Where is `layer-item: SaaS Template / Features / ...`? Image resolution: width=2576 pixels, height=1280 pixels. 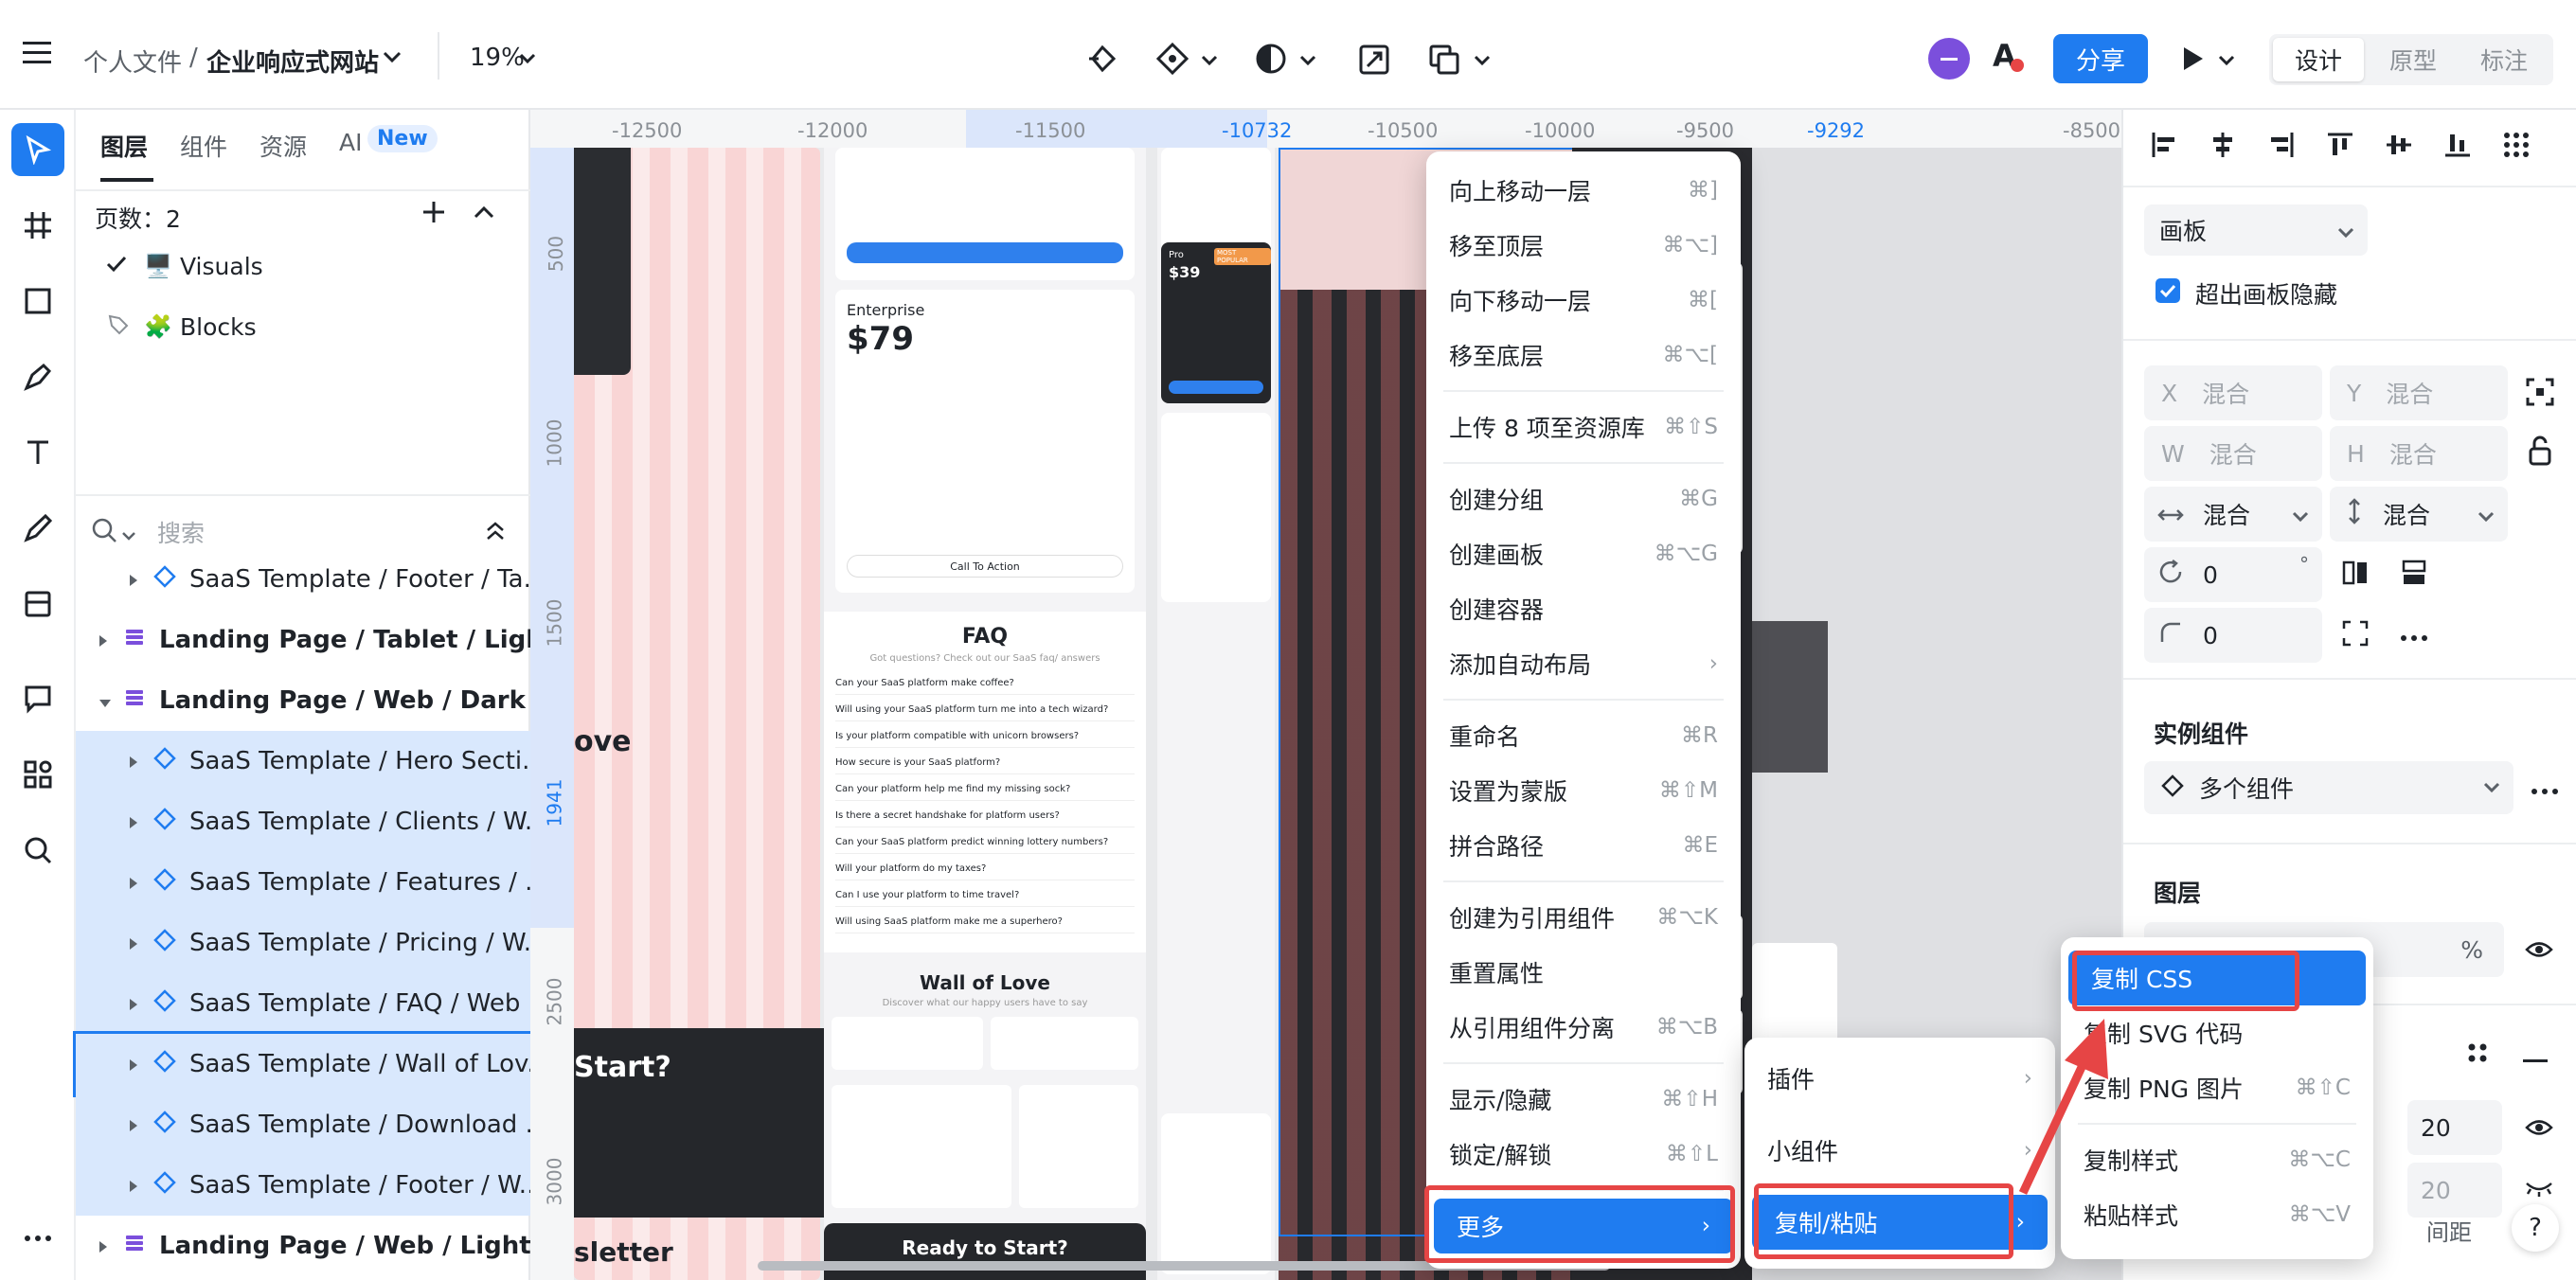
layer-item: SaaS Template / Features / ... is located at coordinates (312, 882).